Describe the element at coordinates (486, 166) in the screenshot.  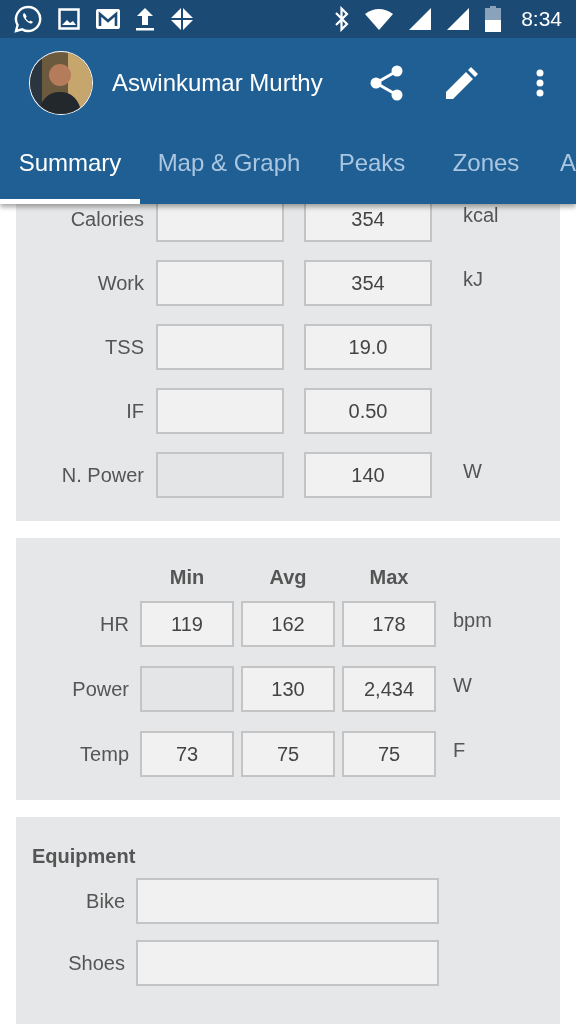
I see `tab: Zones` at that location.